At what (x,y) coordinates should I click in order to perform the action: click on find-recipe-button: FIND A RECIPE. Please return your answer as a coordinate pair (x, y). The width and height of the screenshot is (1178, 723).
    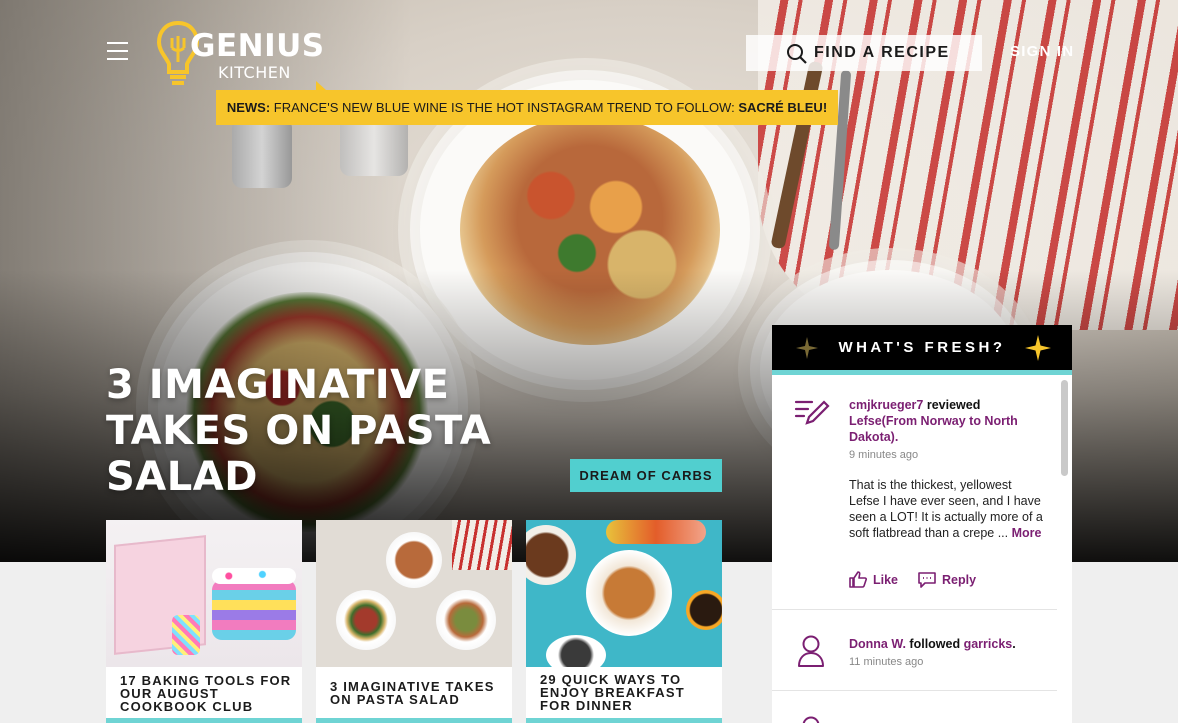
    Looking at the image, I should click on (864, 53).